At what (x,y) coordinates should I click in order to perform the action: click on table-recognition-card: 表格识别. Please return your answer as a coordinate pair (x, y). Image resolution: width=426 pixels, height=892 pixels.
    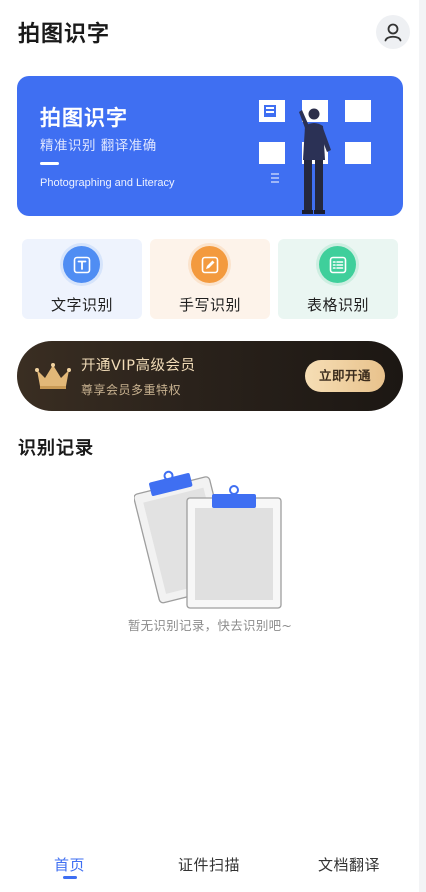
    Looking at the image, I should click on (338, 279).